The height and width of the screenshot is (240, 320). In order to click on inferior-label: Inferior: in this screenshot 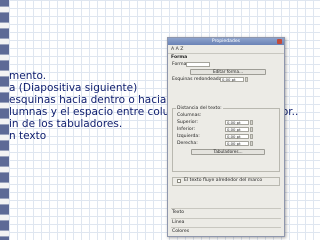, I will do `click(186, 129)`.